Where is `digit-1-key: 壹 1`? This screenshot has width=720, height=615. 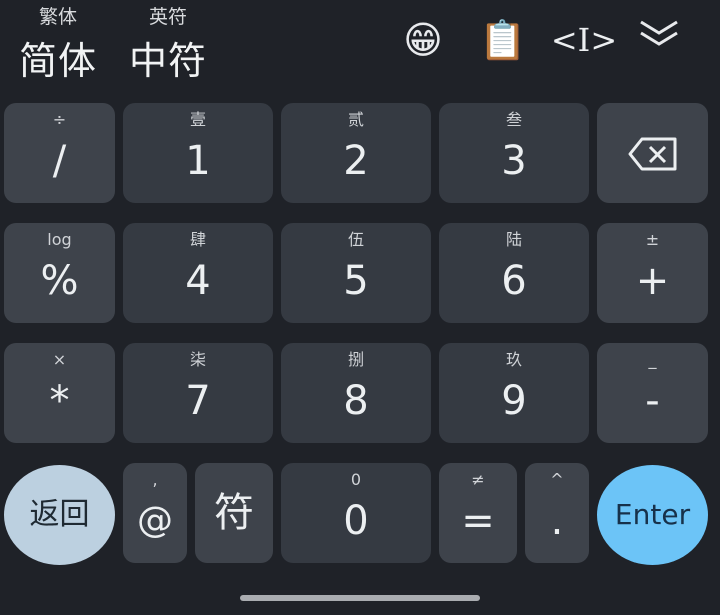 digit-1-key: 壹 1 is located at coordinates (198, 153).